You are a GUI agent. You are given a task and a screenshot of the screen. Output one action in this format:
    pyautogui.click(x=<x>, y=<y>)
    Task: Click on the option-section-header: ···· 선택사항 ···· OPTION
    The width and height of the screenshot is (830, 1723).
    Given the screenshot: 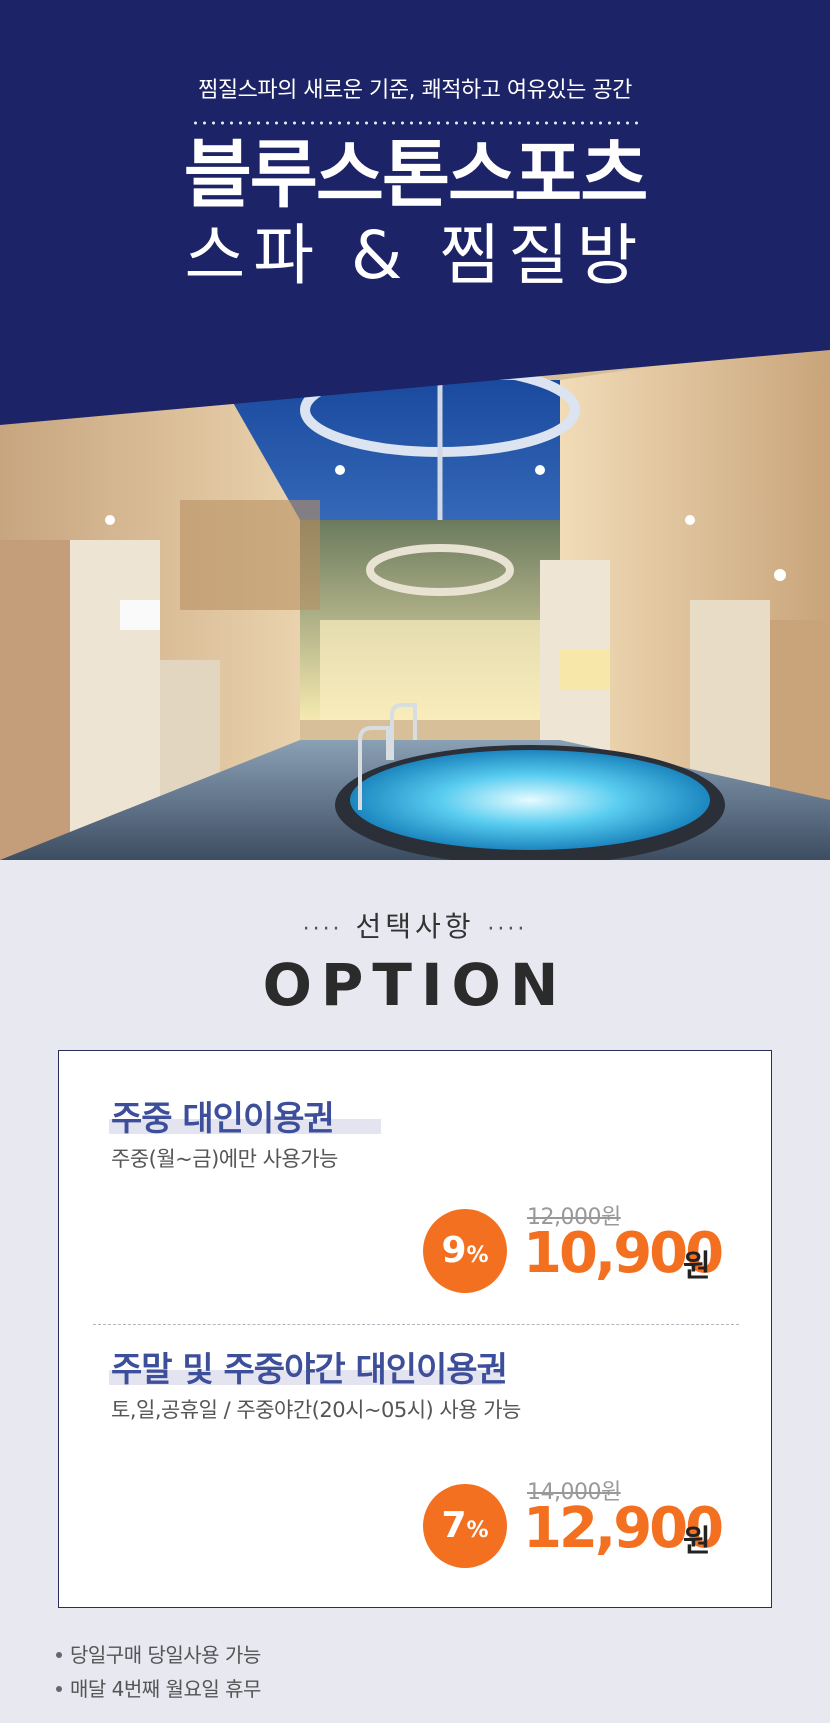 What is the action you would take?
    pyautogui.click(x=415, y=962)
    